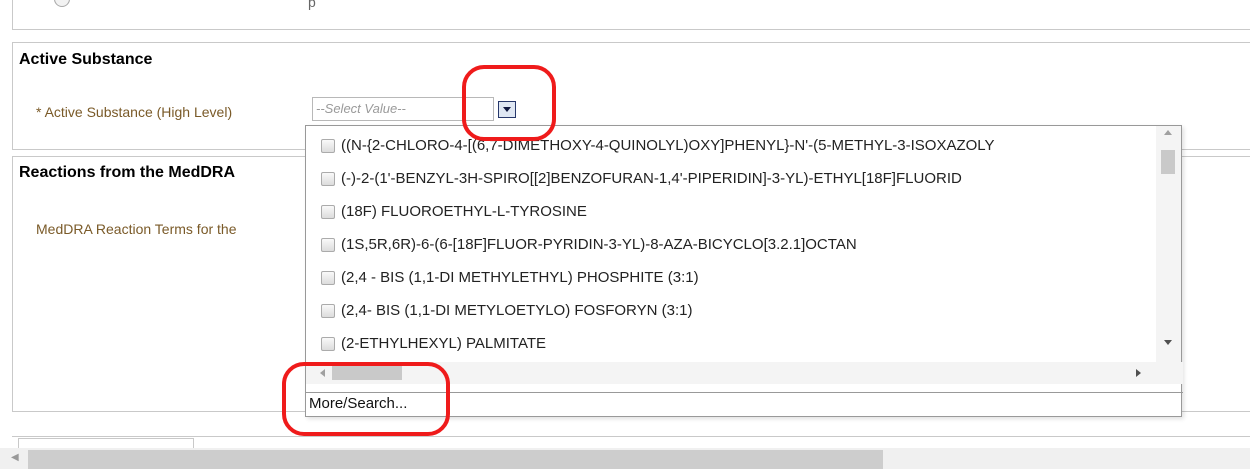  I want to click on reactions-heading: Reactions from the MedDRA, so click(127, 172).